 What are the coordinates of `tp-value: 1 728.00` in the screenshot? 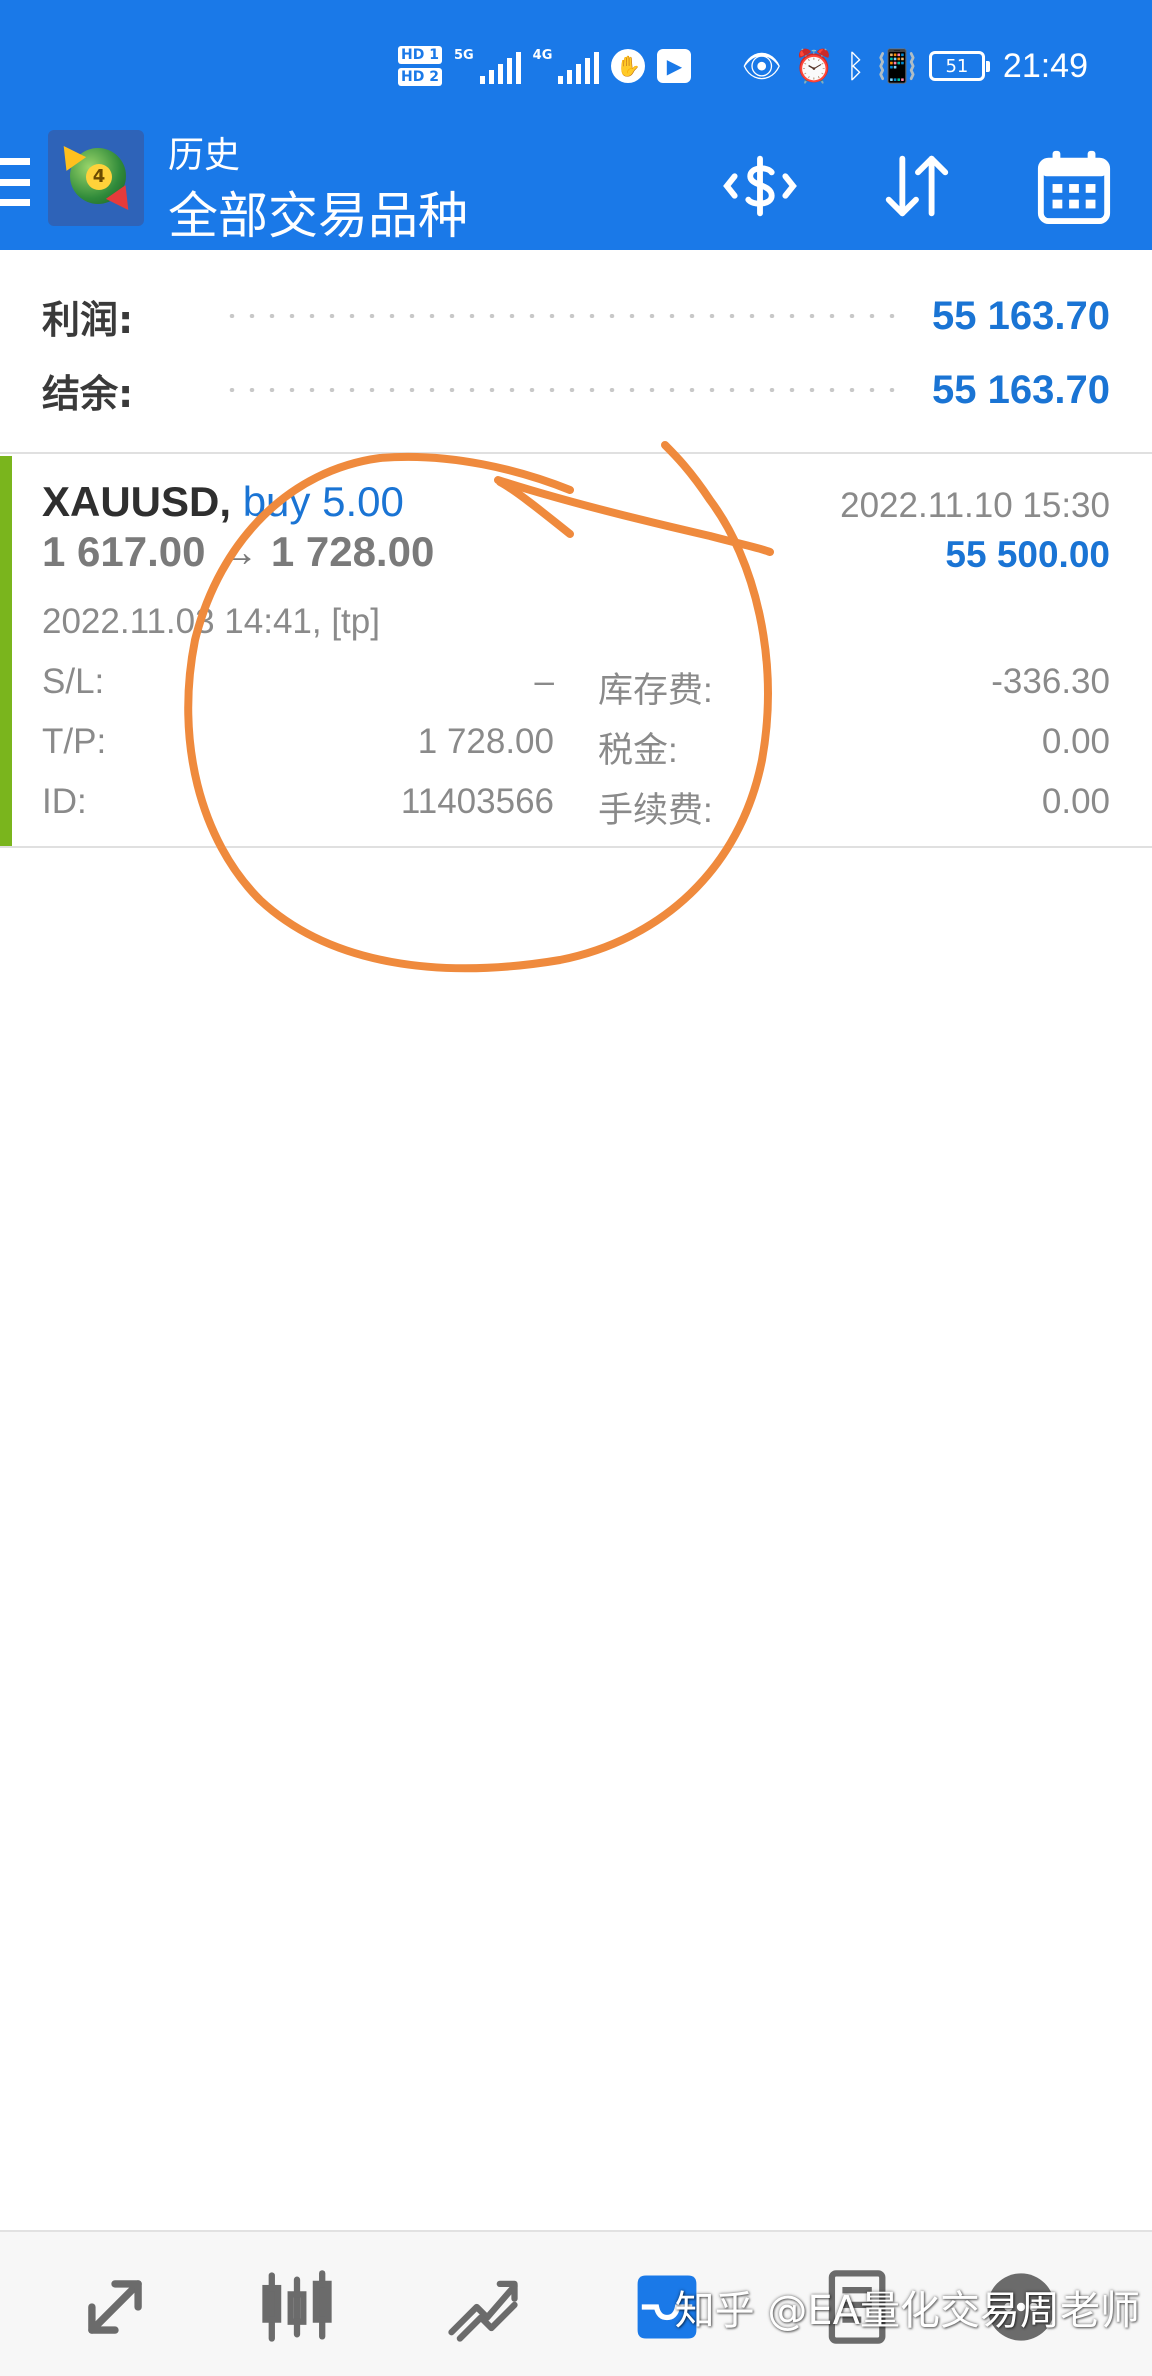 It's located at (485, 741).